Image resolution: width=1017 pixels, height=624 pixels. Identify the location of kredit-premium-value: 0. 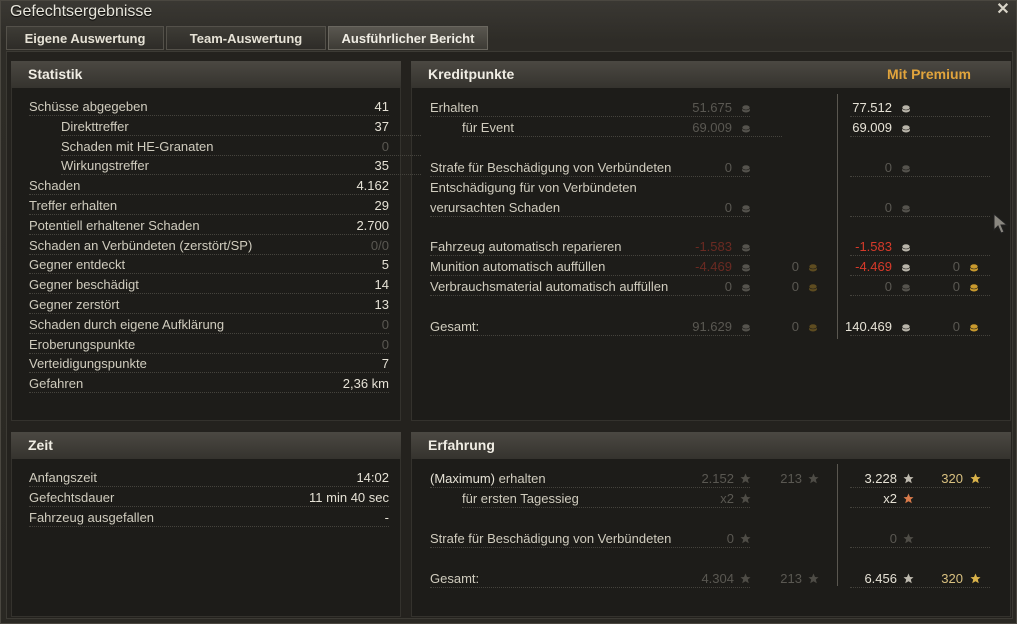
(888, 286).